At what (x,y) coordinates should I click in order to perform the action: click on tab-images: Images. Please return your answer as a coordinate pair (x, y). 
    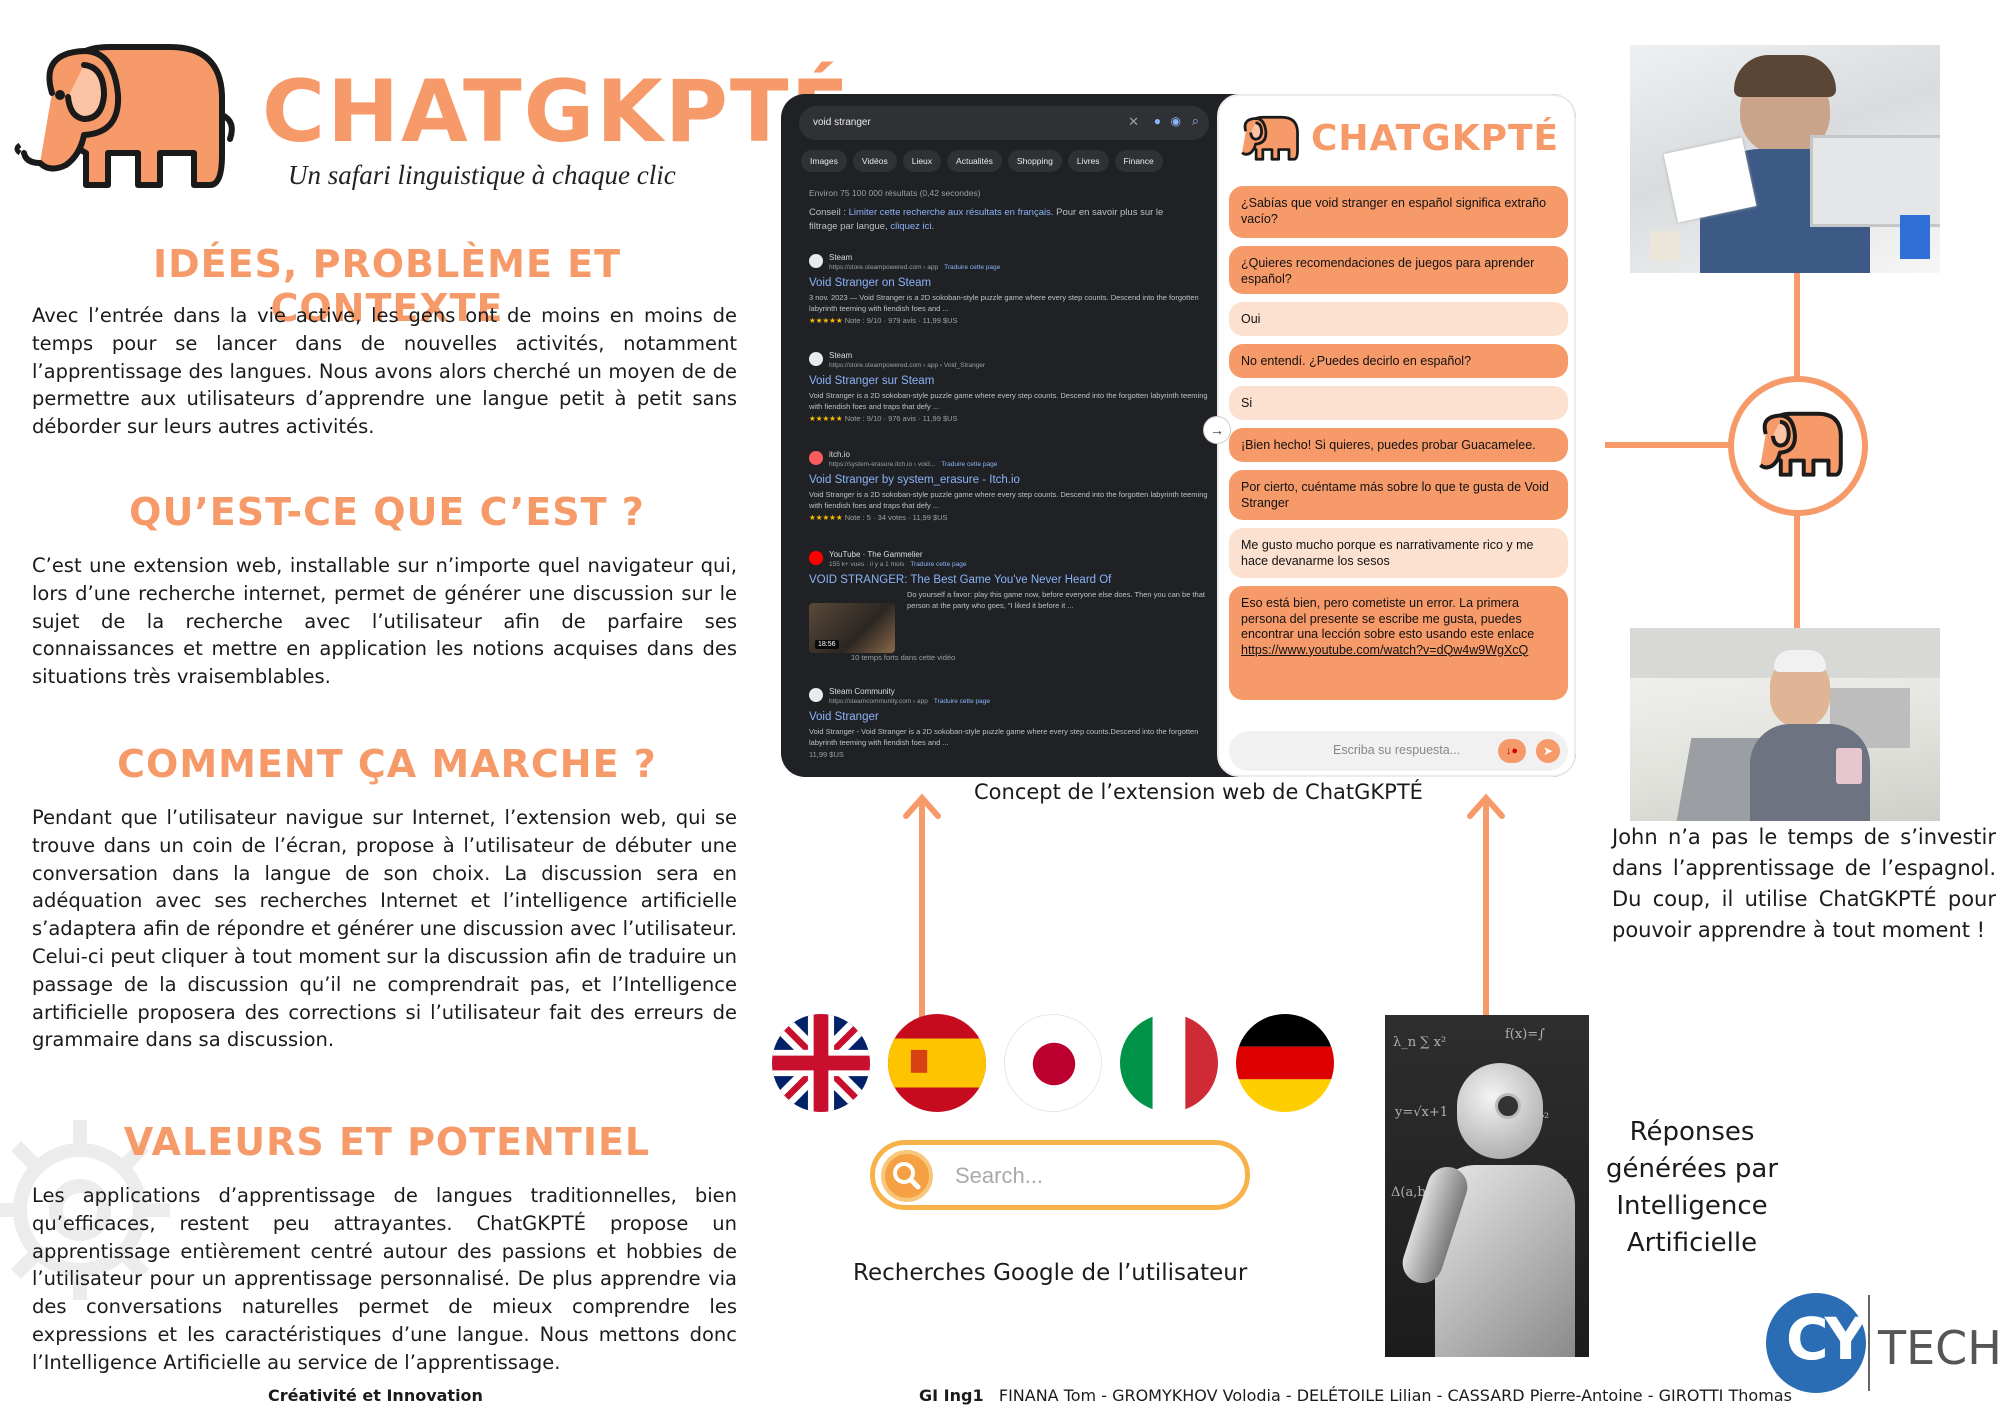
    Looking at the image, I should click on (824, 161).